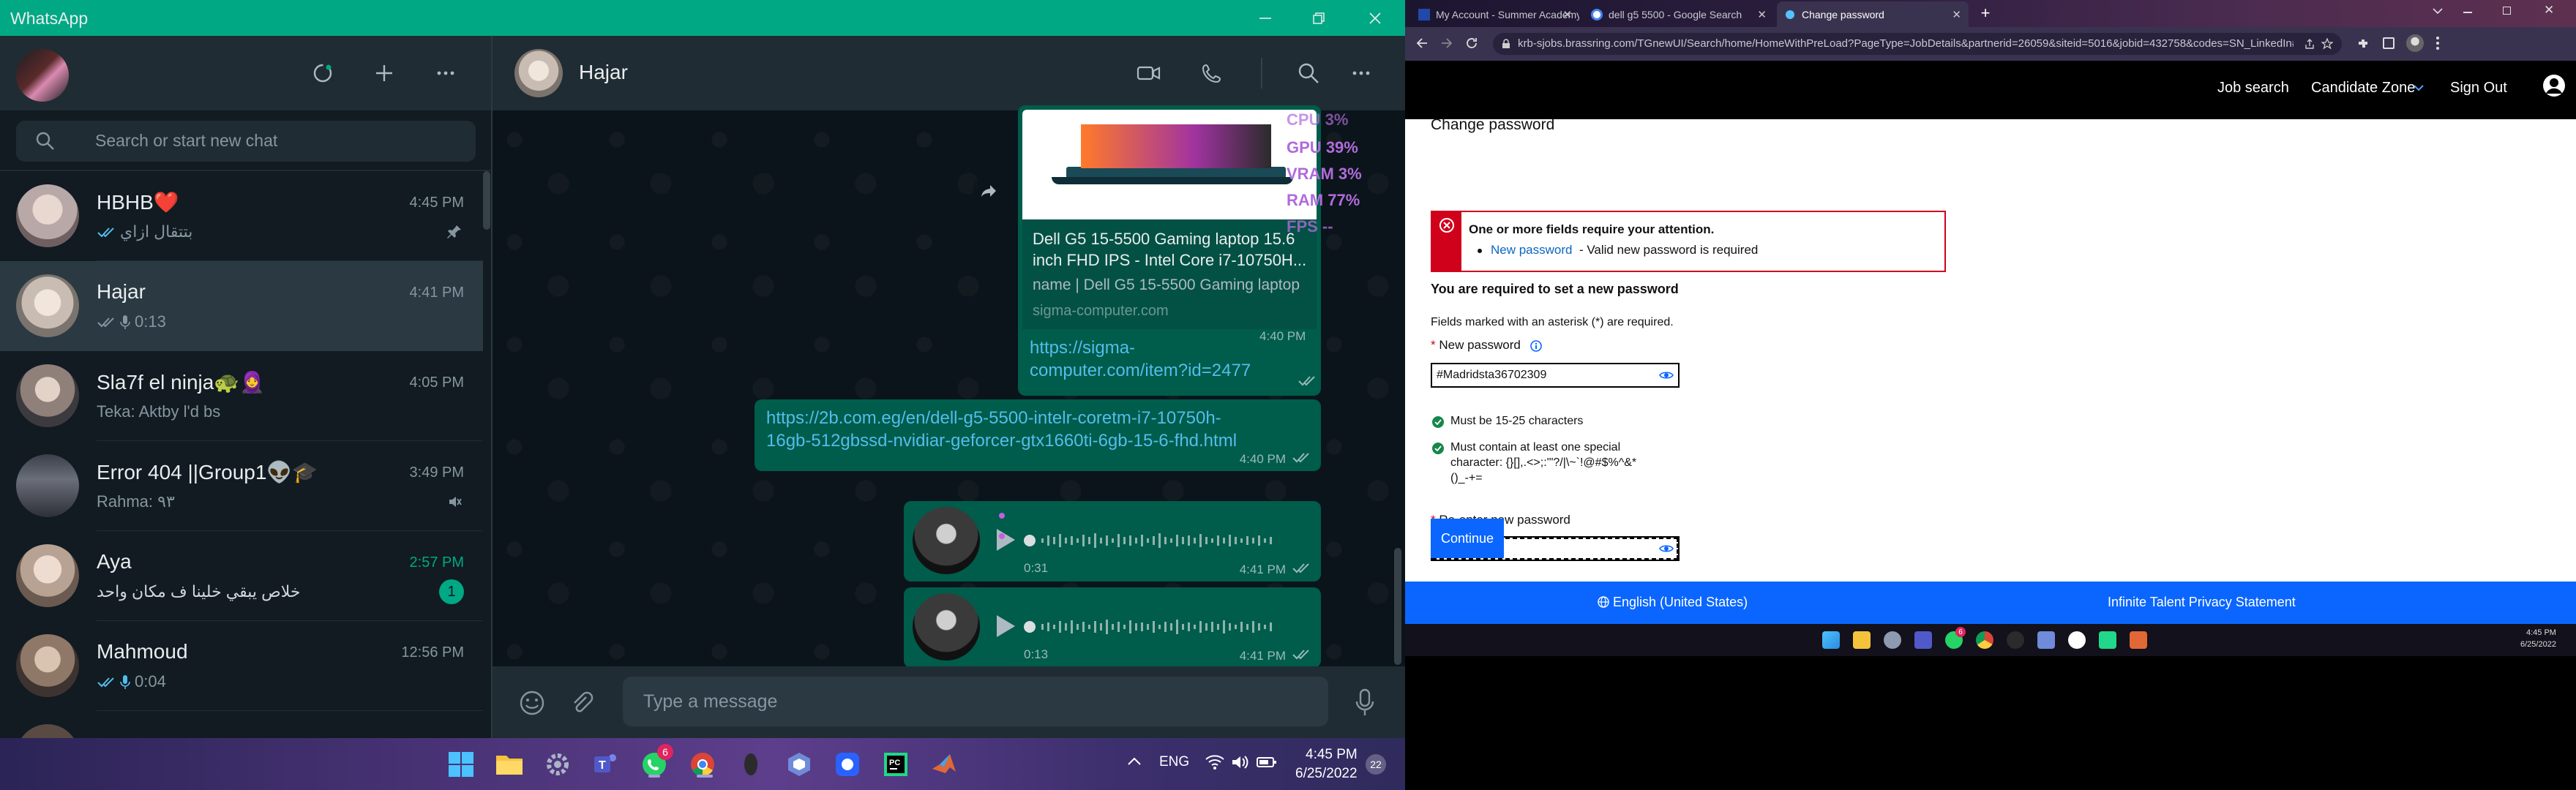  Describe the element at coordinates (1174, 762) in the screenshot. I see `language-indicator: ENG` at that location.